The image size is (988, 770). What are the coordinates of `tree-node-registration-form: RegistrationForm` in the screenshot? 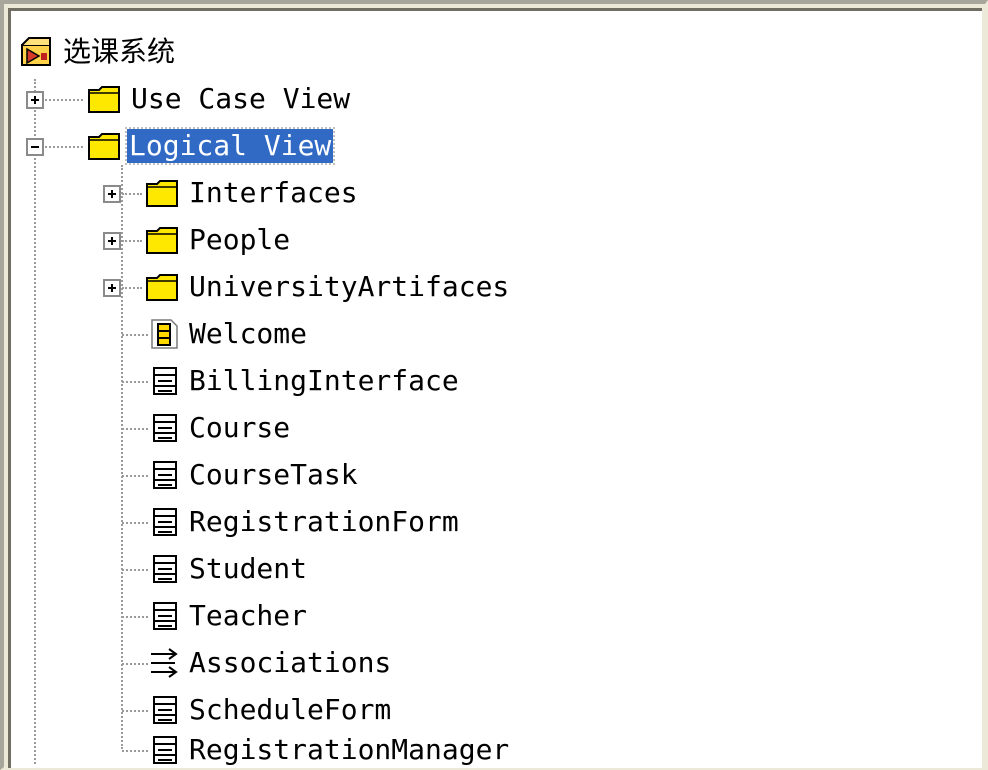 It's located at (496, 528).